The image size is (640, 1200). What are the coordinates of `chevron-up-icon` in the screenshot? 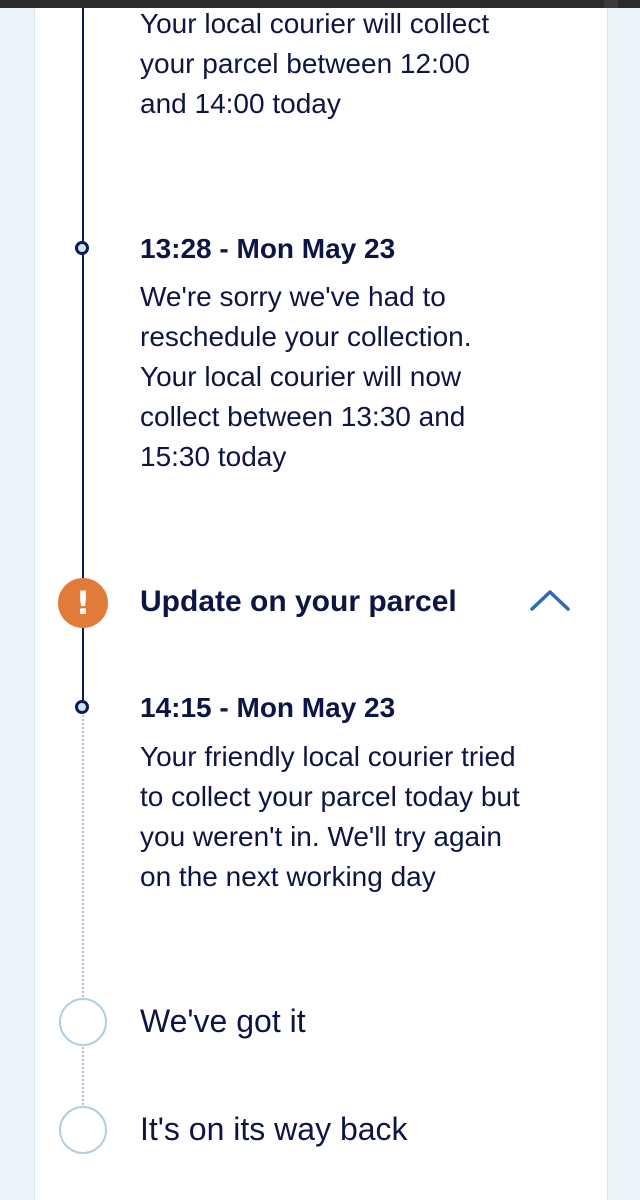 It's located at (550, 599).